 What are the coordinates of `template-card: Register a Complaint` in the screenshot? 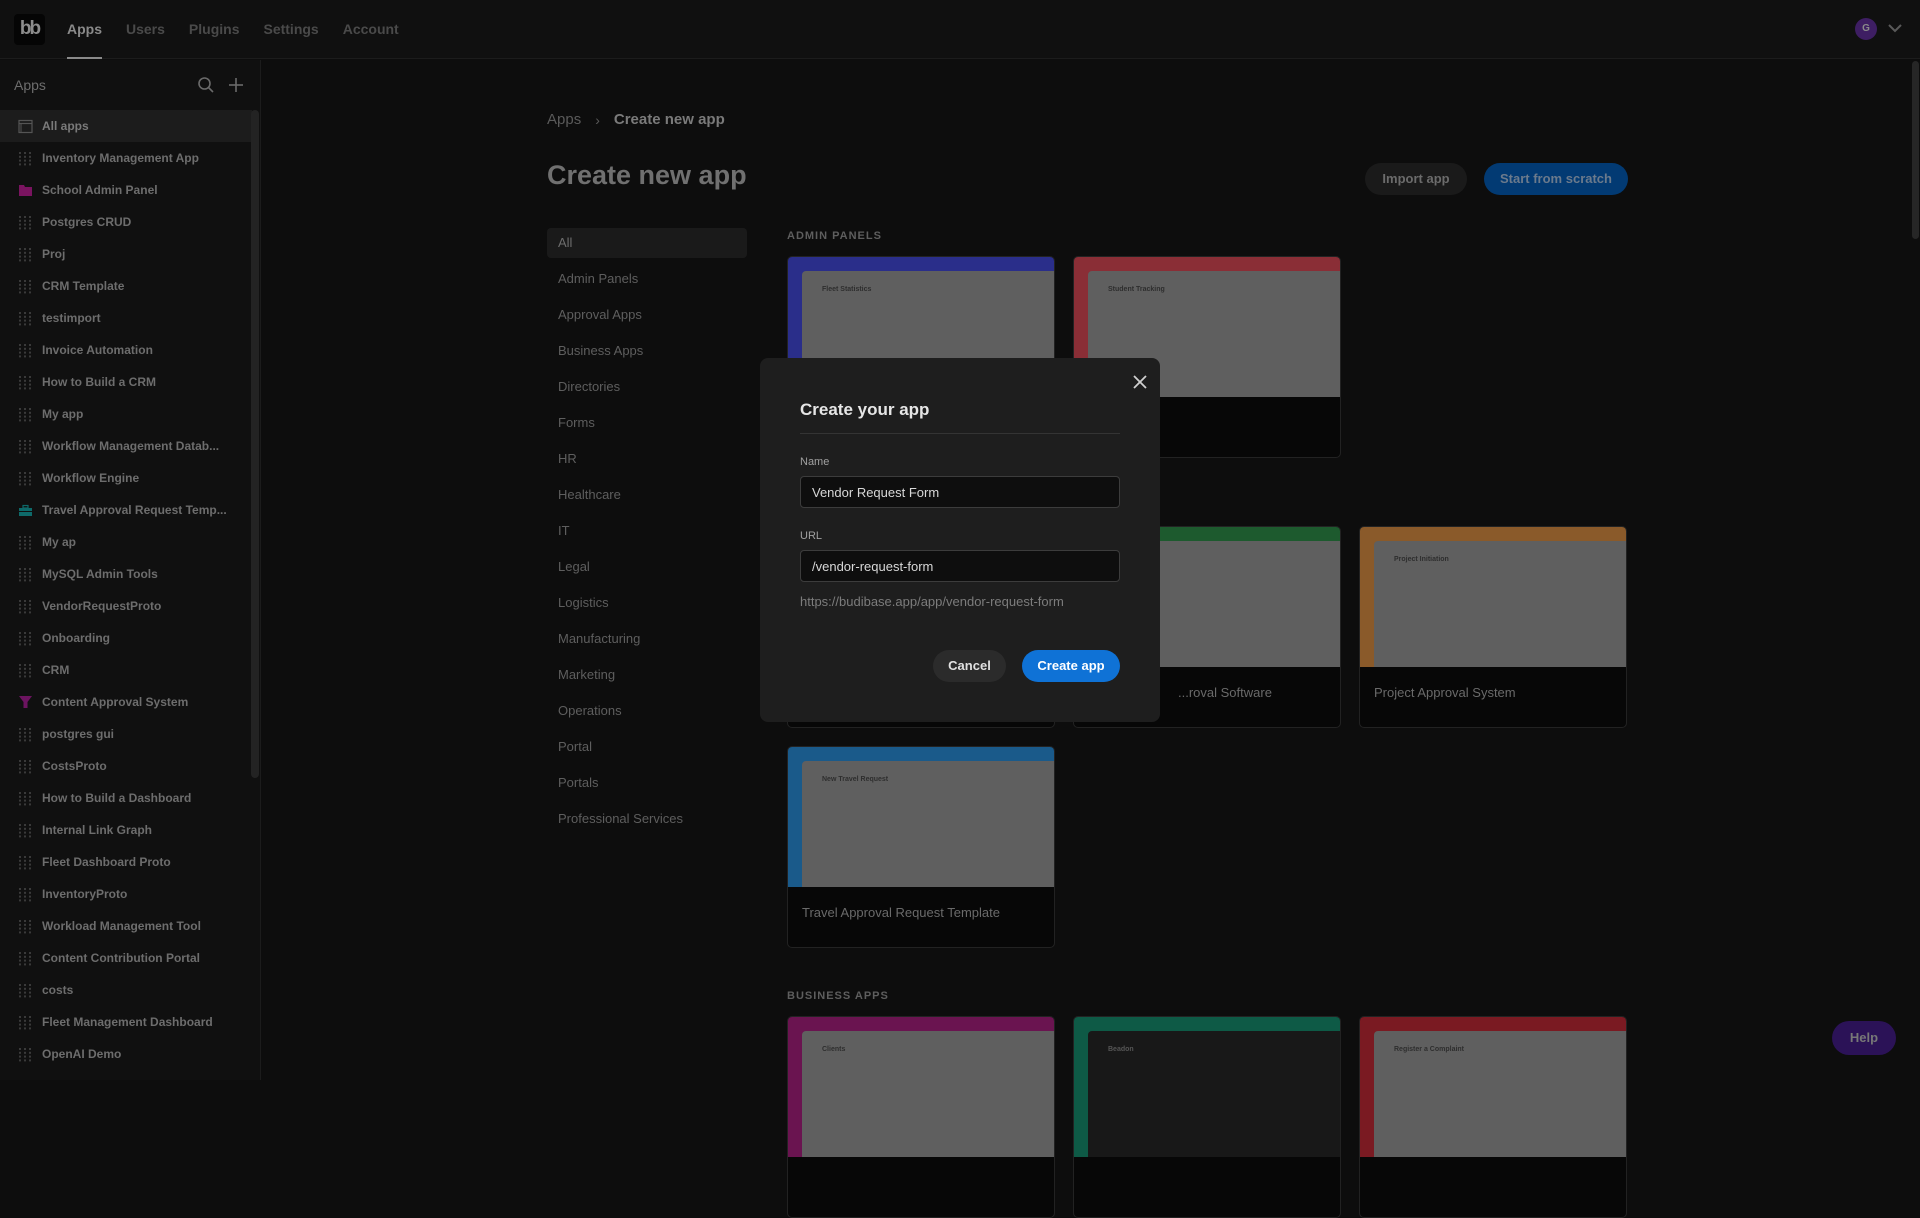 It's located at (1493, 1117).